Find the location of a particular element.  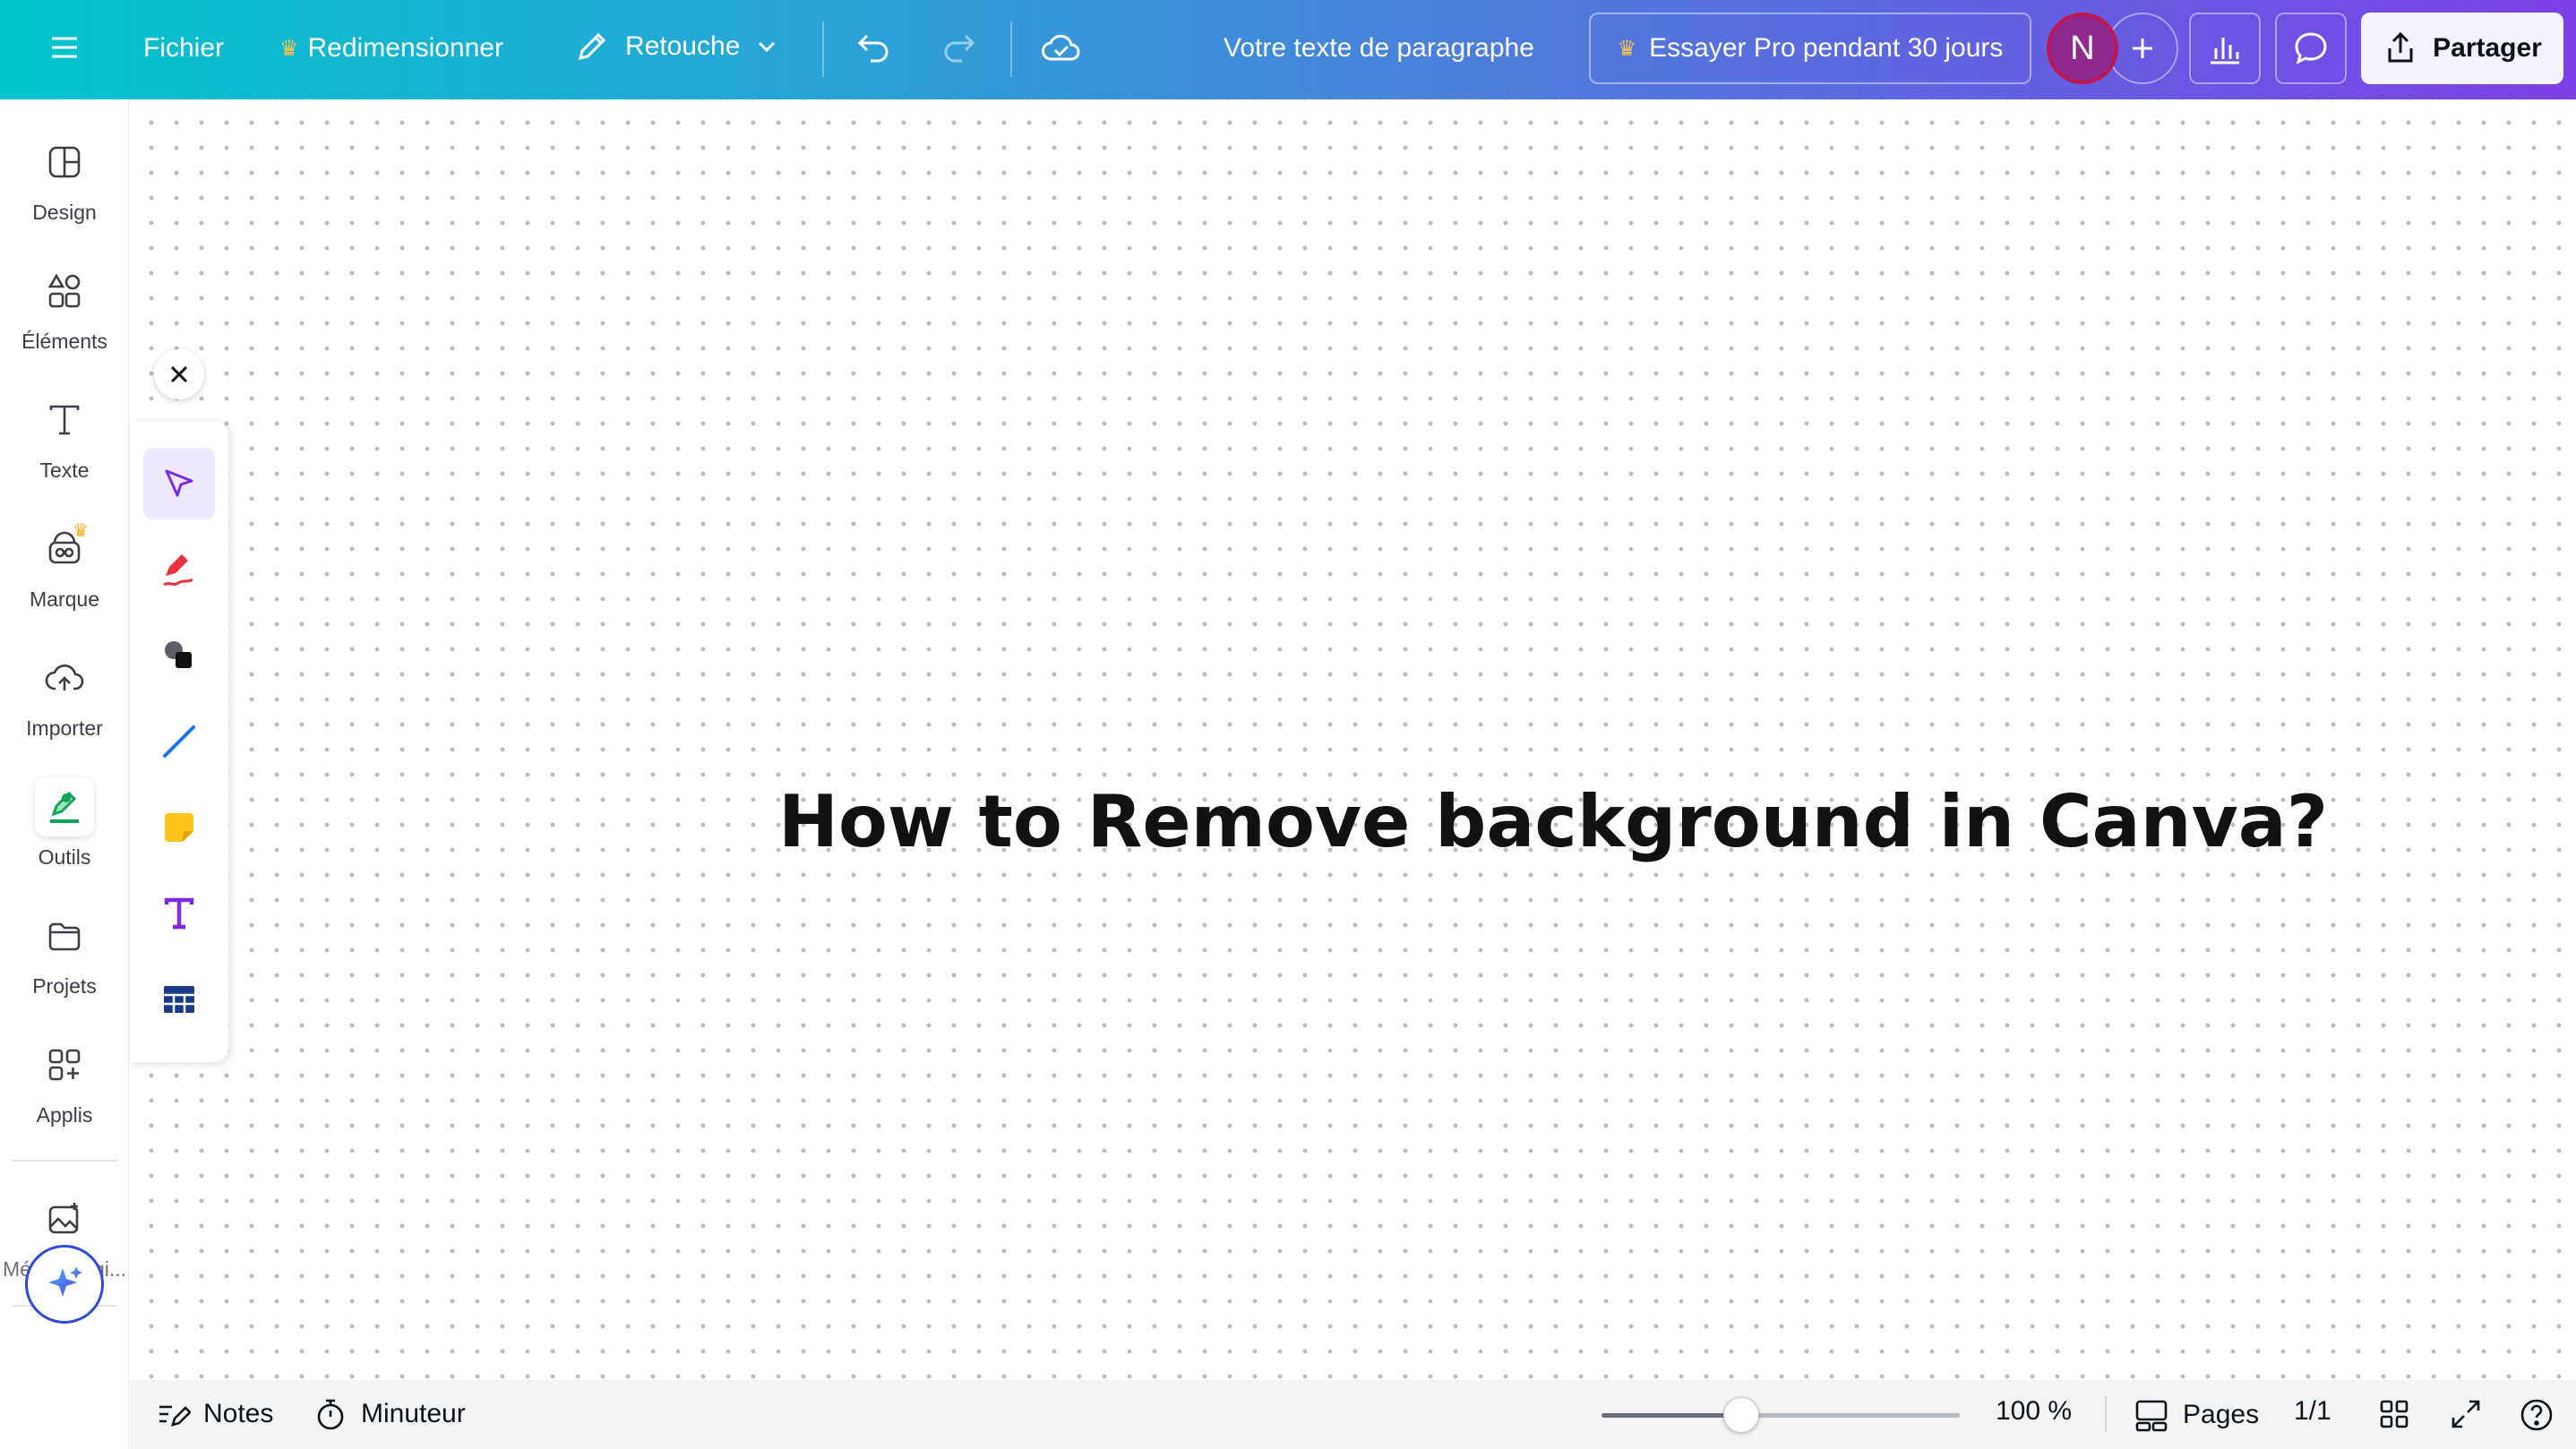

text-tool-button is located at coordinates (179, 914).